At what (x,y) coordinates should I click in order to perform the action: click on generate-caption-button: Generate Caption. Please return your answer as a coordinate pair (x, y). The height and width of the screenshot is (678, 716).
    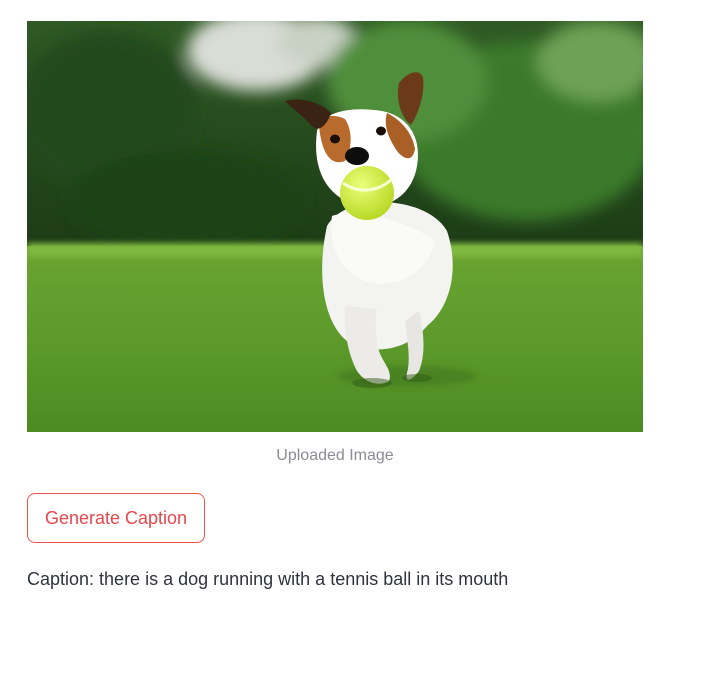
    Looking at the image, I should click on (116, 518).